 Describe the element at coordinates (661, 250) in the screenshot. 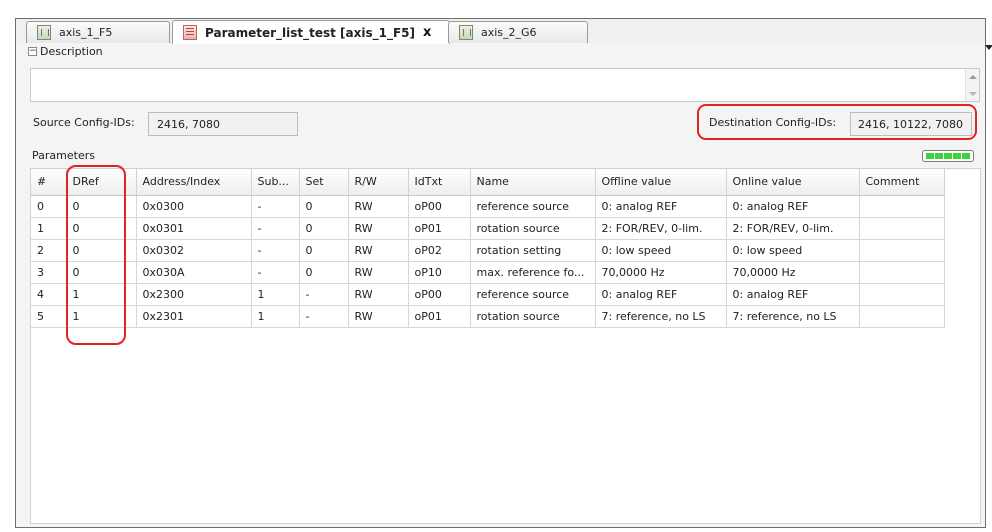

I see `cell-offline-value: 0: low speed` at that location.